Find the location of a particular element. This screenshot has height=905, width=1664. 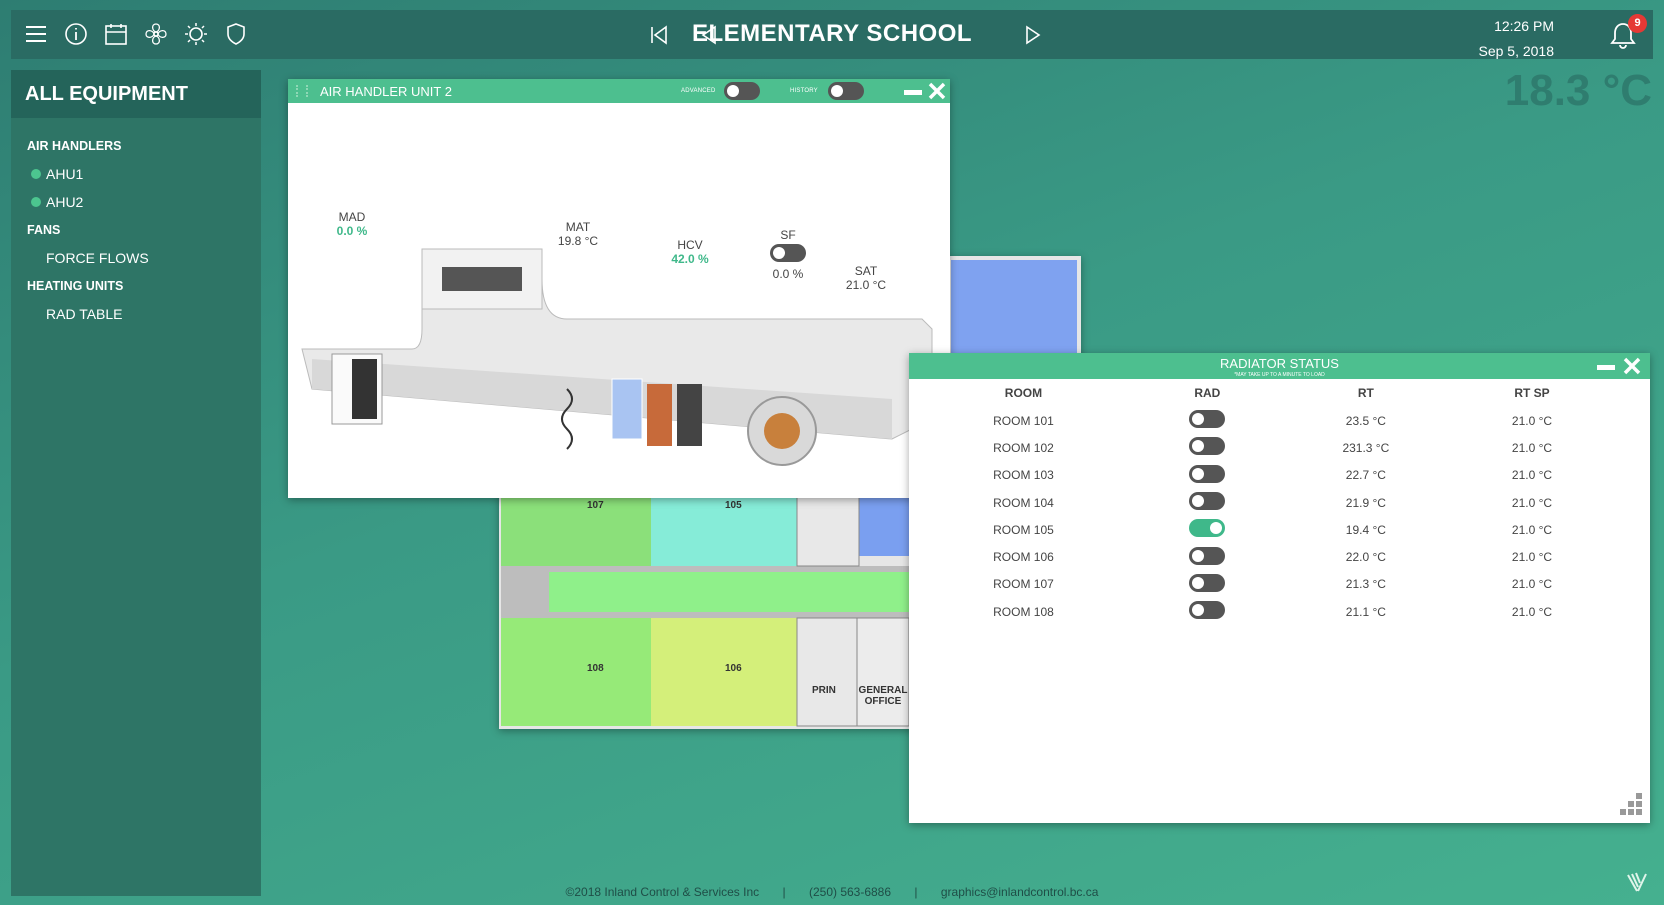

room-label-105: 105 is located at coordinates (733, 505).